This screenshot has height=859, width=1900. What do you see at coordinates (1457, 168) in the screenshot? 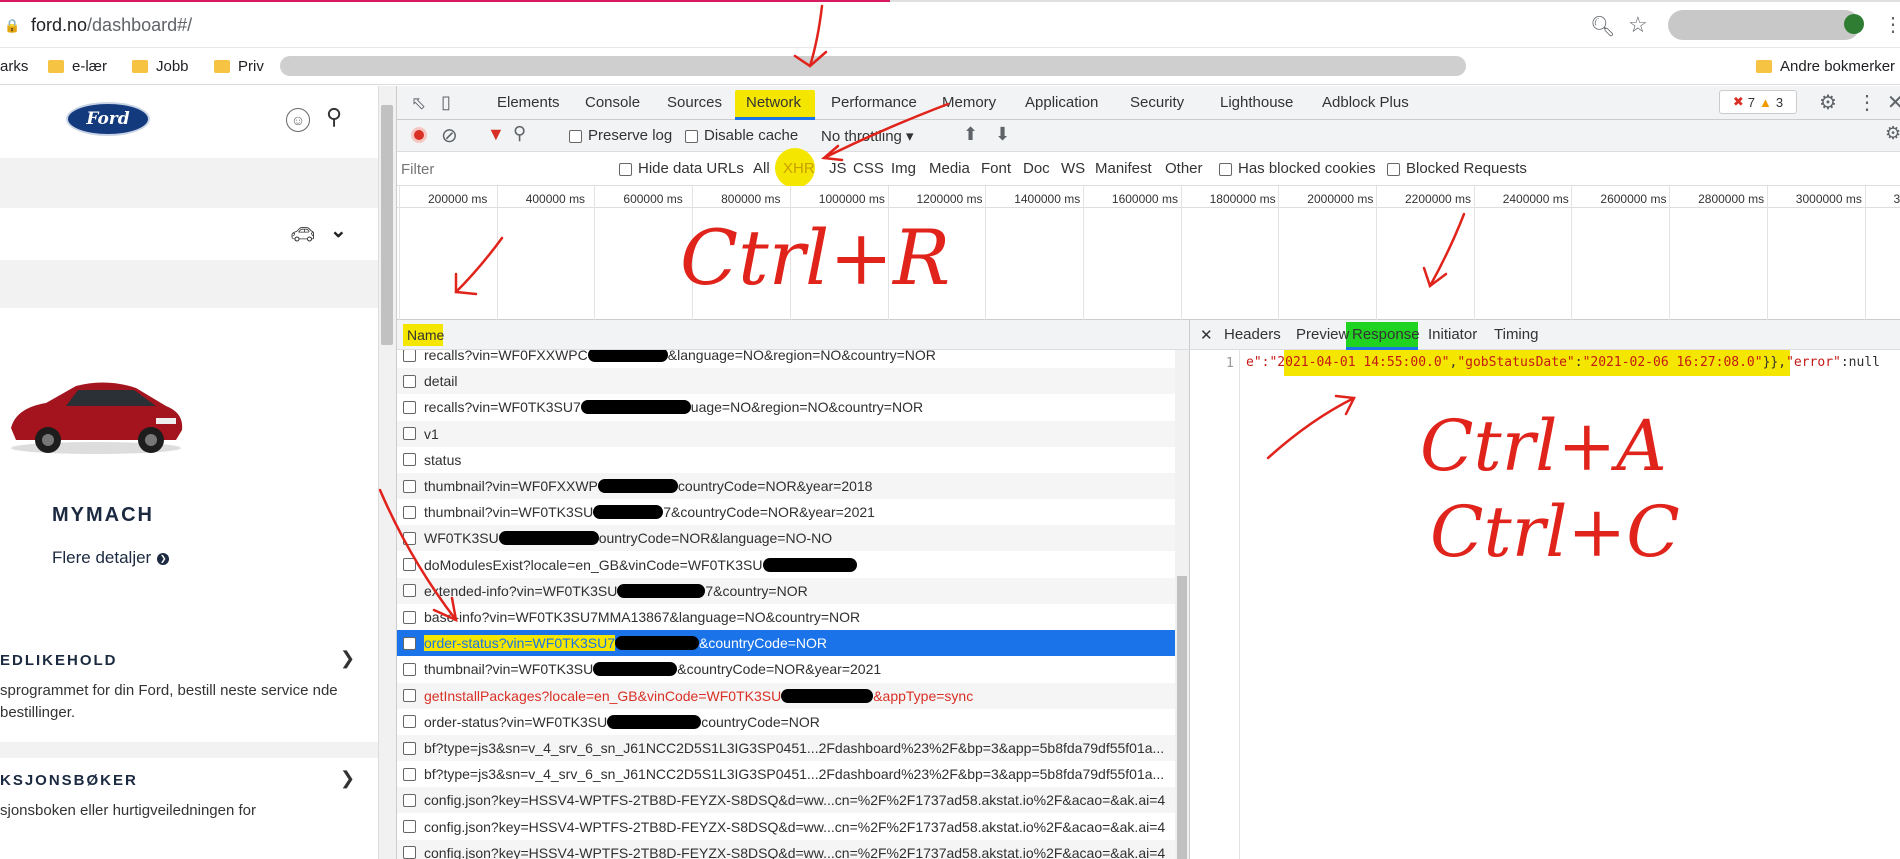
I see `blocked-requests-checkbox: Blocked Requests` at bounding box center [1457, 168].